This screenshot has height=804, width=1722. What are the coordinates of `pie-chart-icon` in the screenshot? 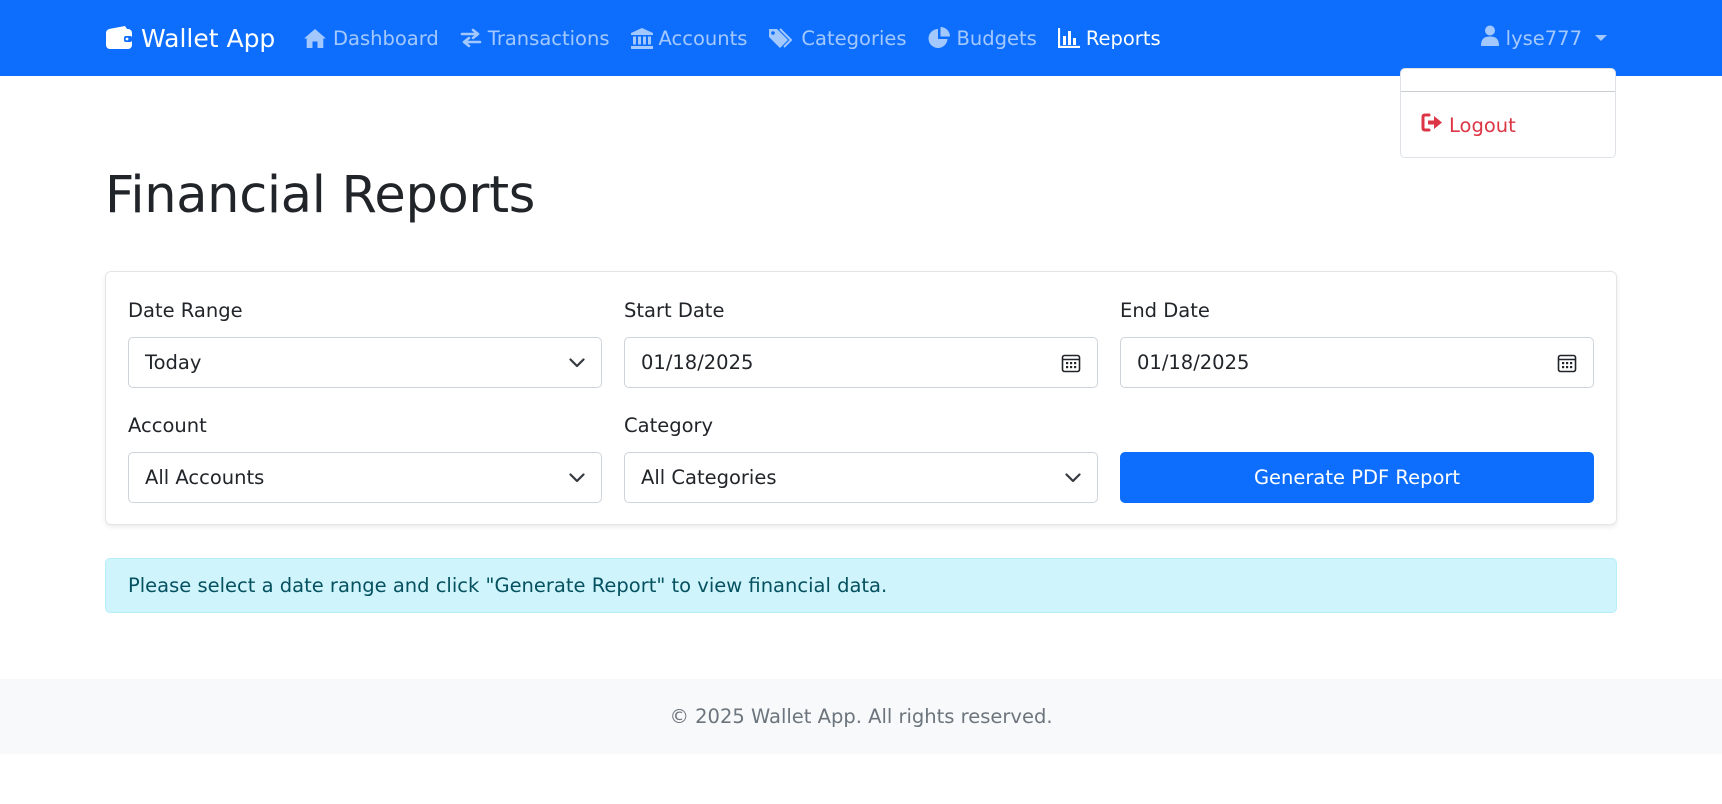 It's located at (939, 38).